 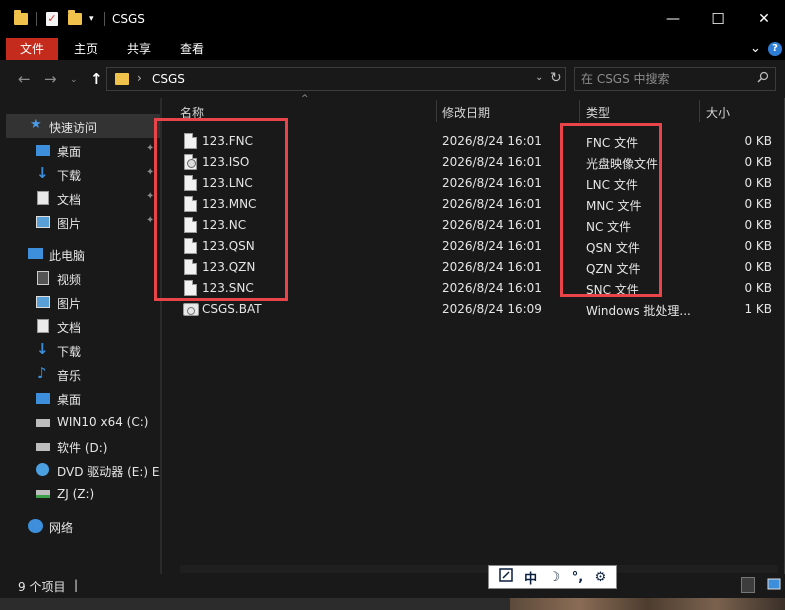 I want to click on refresh-icon: ↻, so click(x=556, y=78).